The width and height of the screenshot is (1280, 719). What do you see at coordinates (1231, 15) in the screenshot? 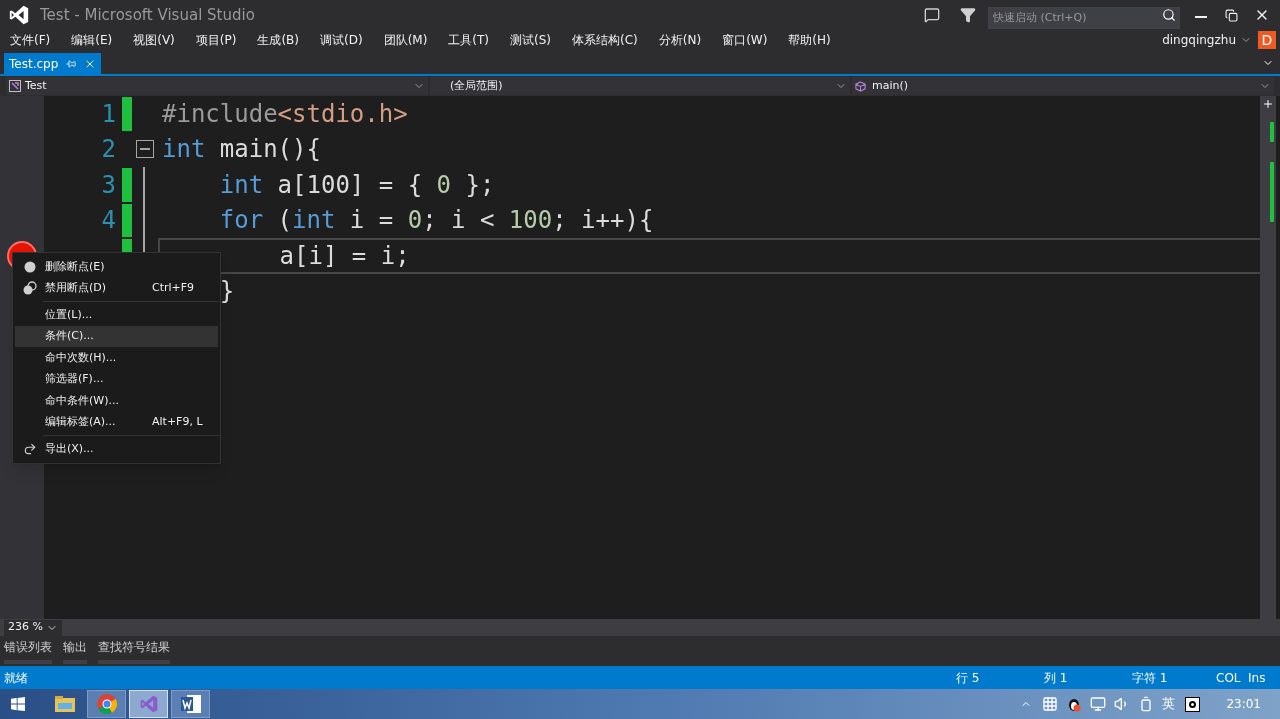
I see `restore-icon` at bounding box center [1231, 15].